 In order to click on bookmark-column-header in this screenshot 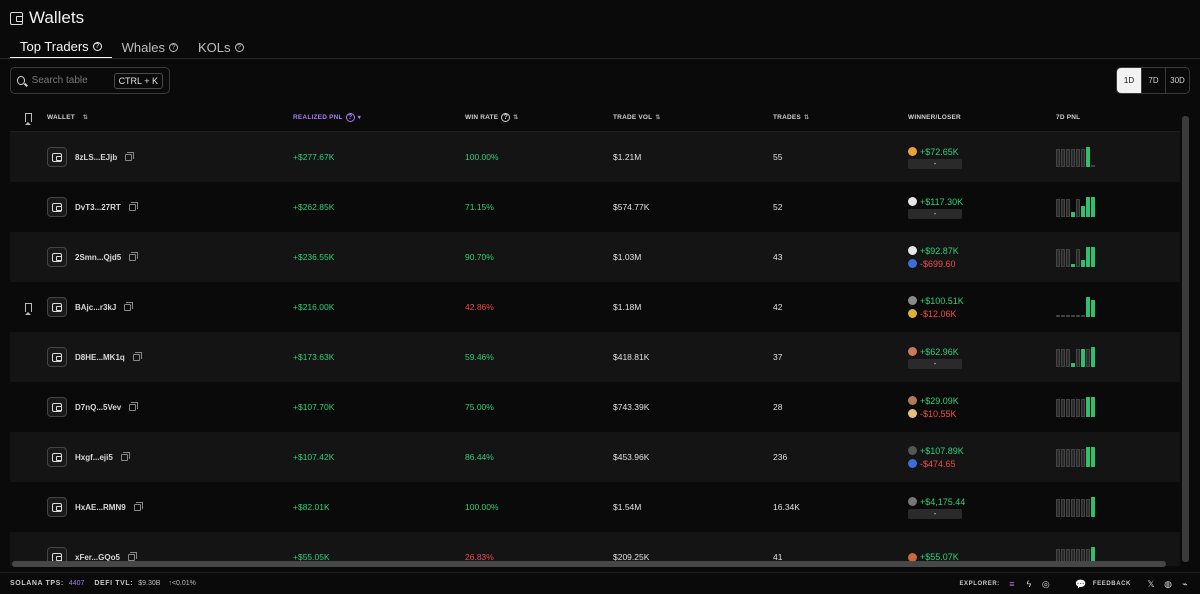, I will do `click(28, 117)`.